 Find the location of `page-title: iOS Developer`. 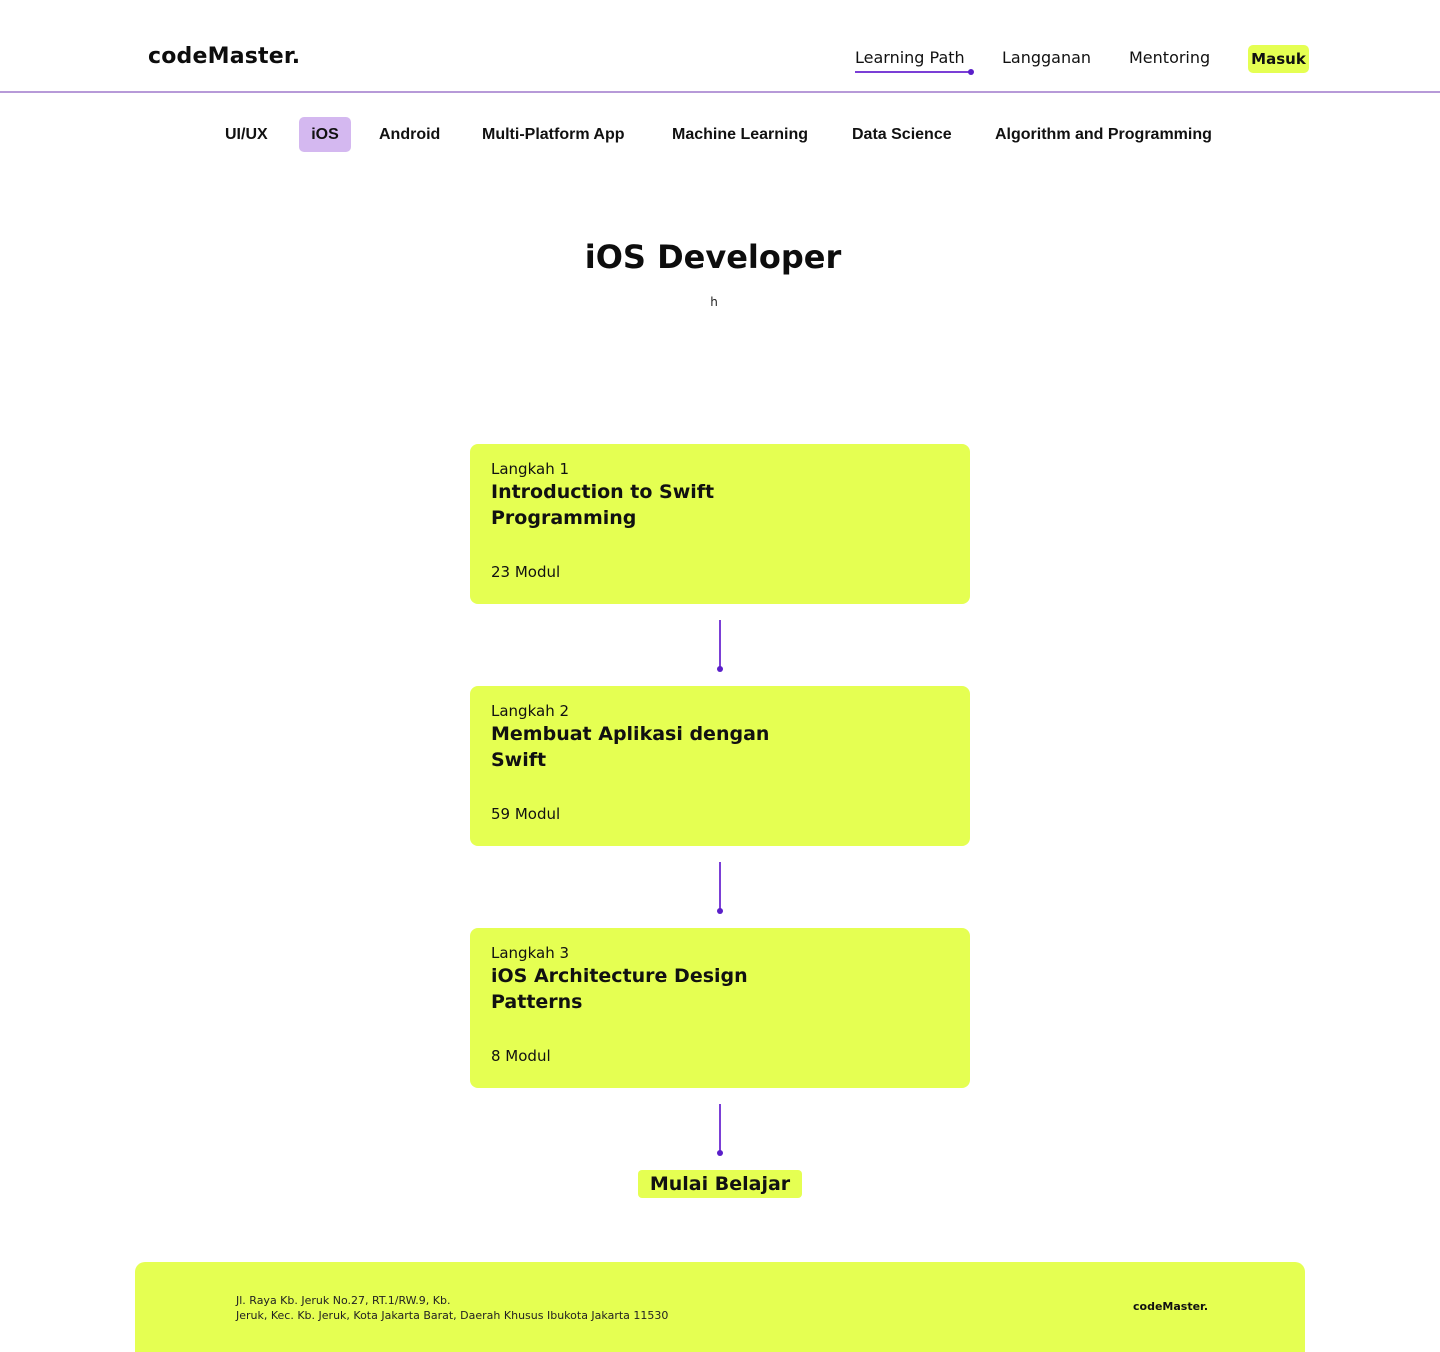

page-title: iOS Developer is located at coordinates (713, 257).